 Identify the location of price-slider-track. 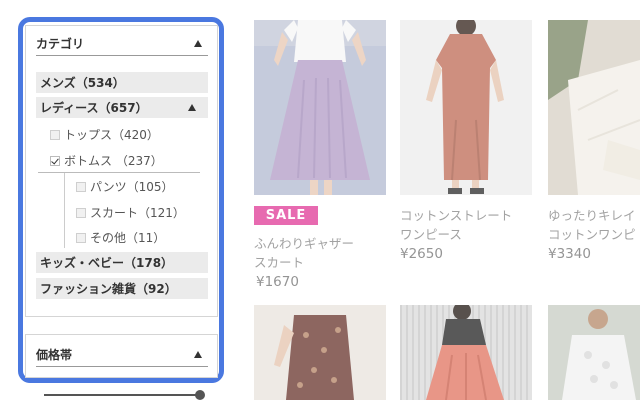
(123, 395).